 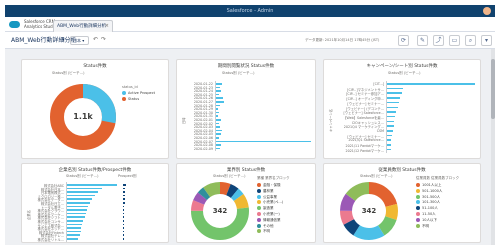 I want to click on legend-item: その他, so click(x=268, y=226).